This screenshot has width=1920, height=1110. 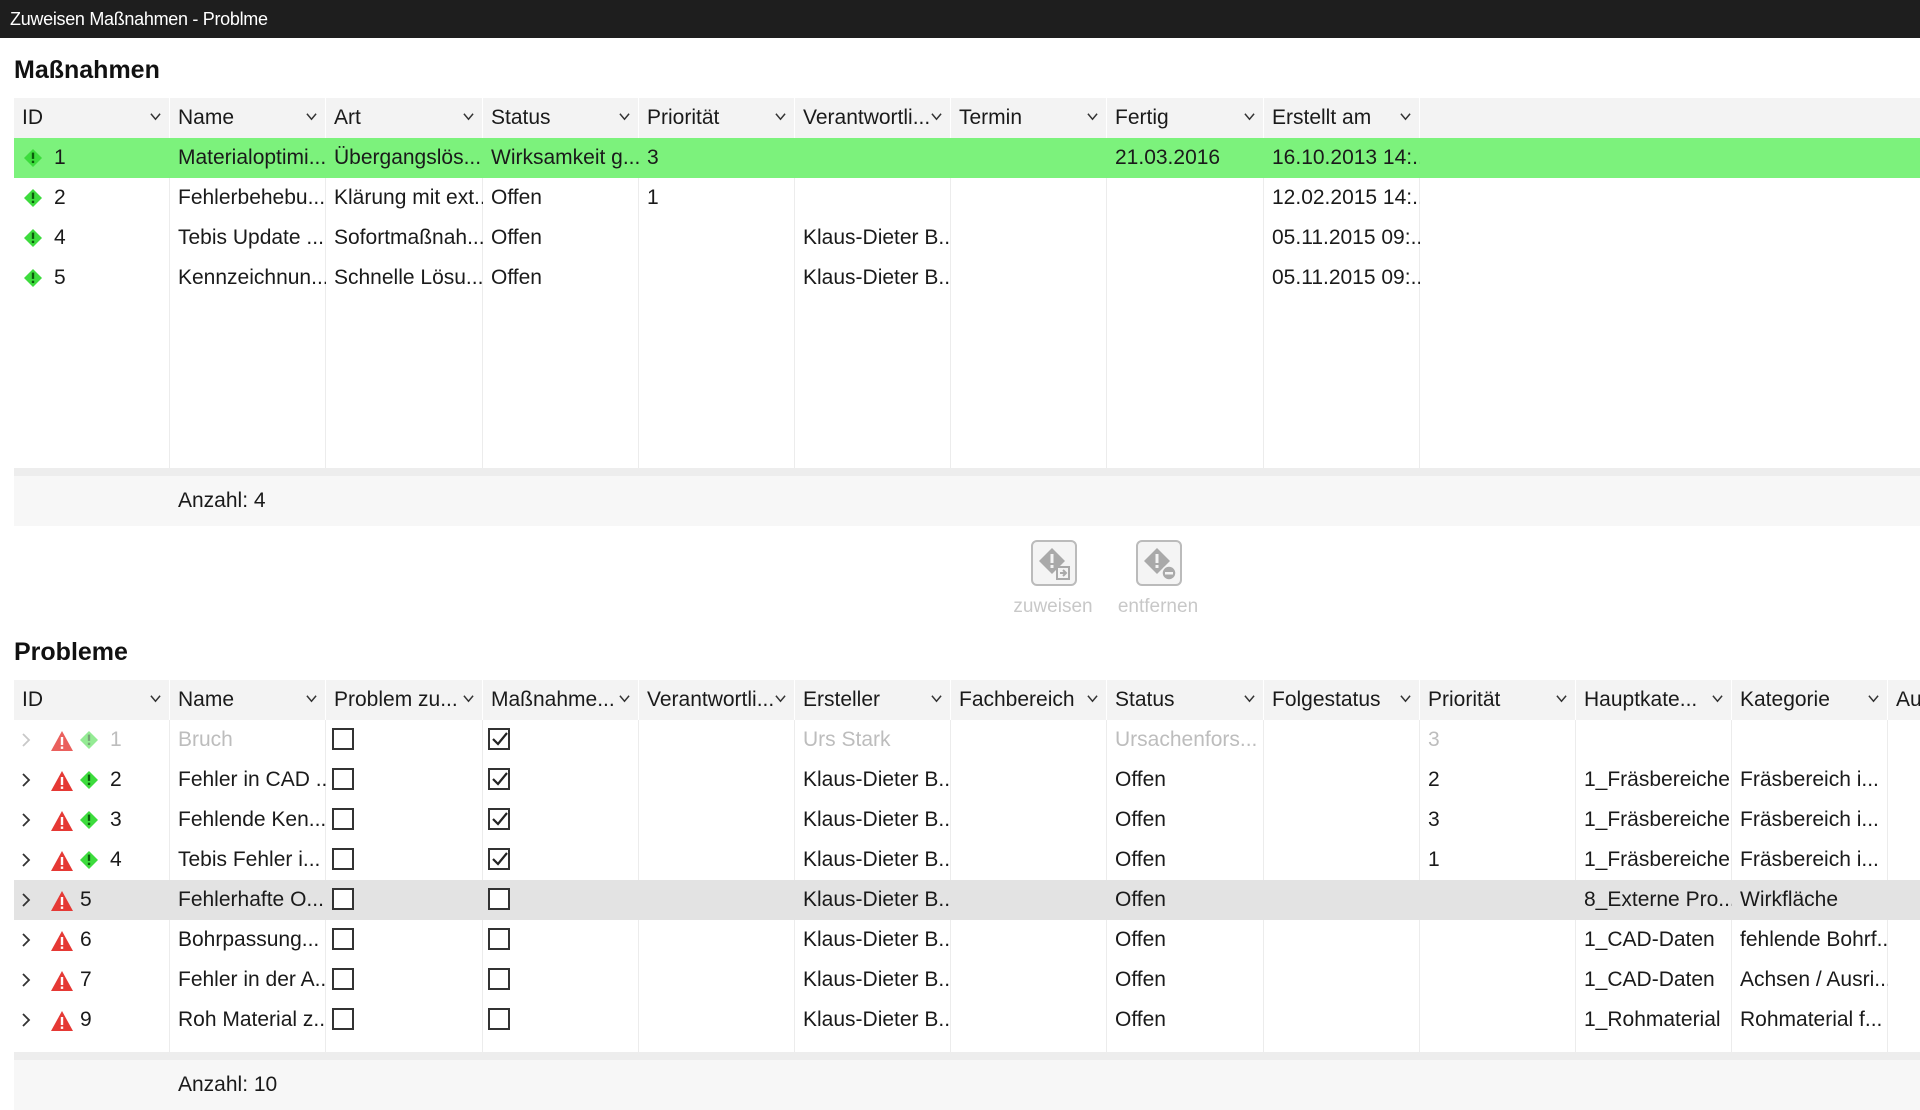 I want to click on column-header-category: Kategorie, so click(x=1810, y=700).